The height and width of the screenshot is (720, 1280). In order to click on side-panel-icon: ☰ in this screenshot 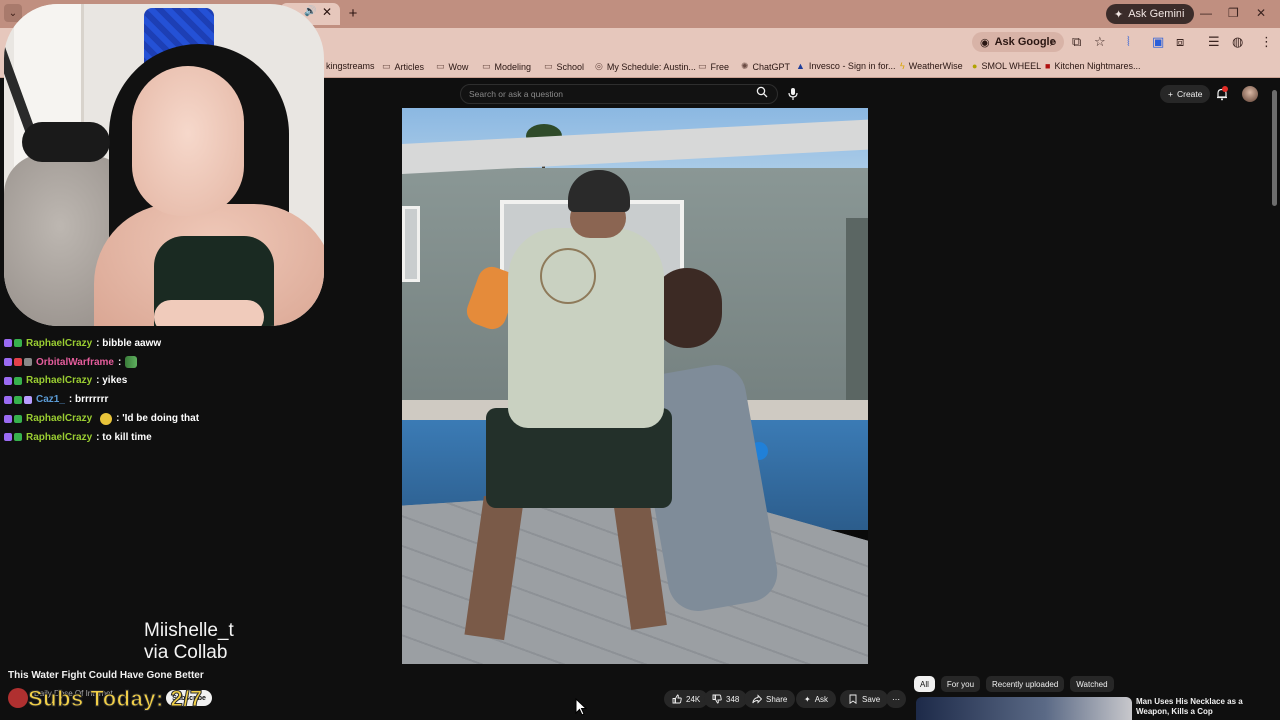, I will do `click(1214, 42)`.